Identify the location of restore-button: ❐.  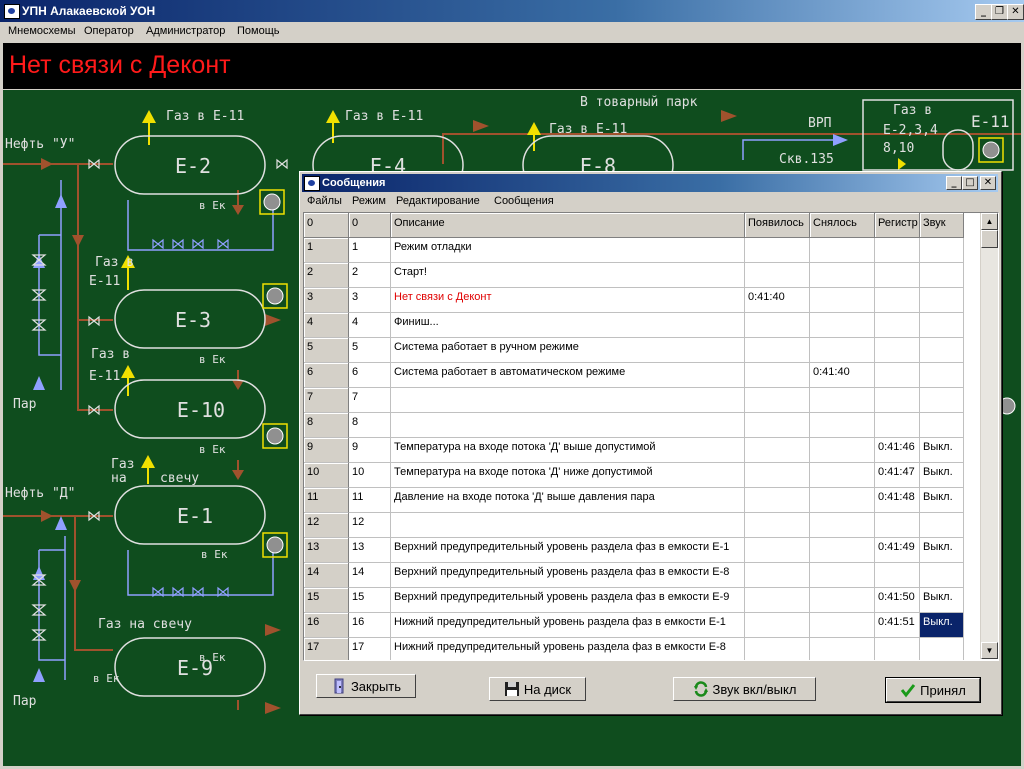
(999, 12).